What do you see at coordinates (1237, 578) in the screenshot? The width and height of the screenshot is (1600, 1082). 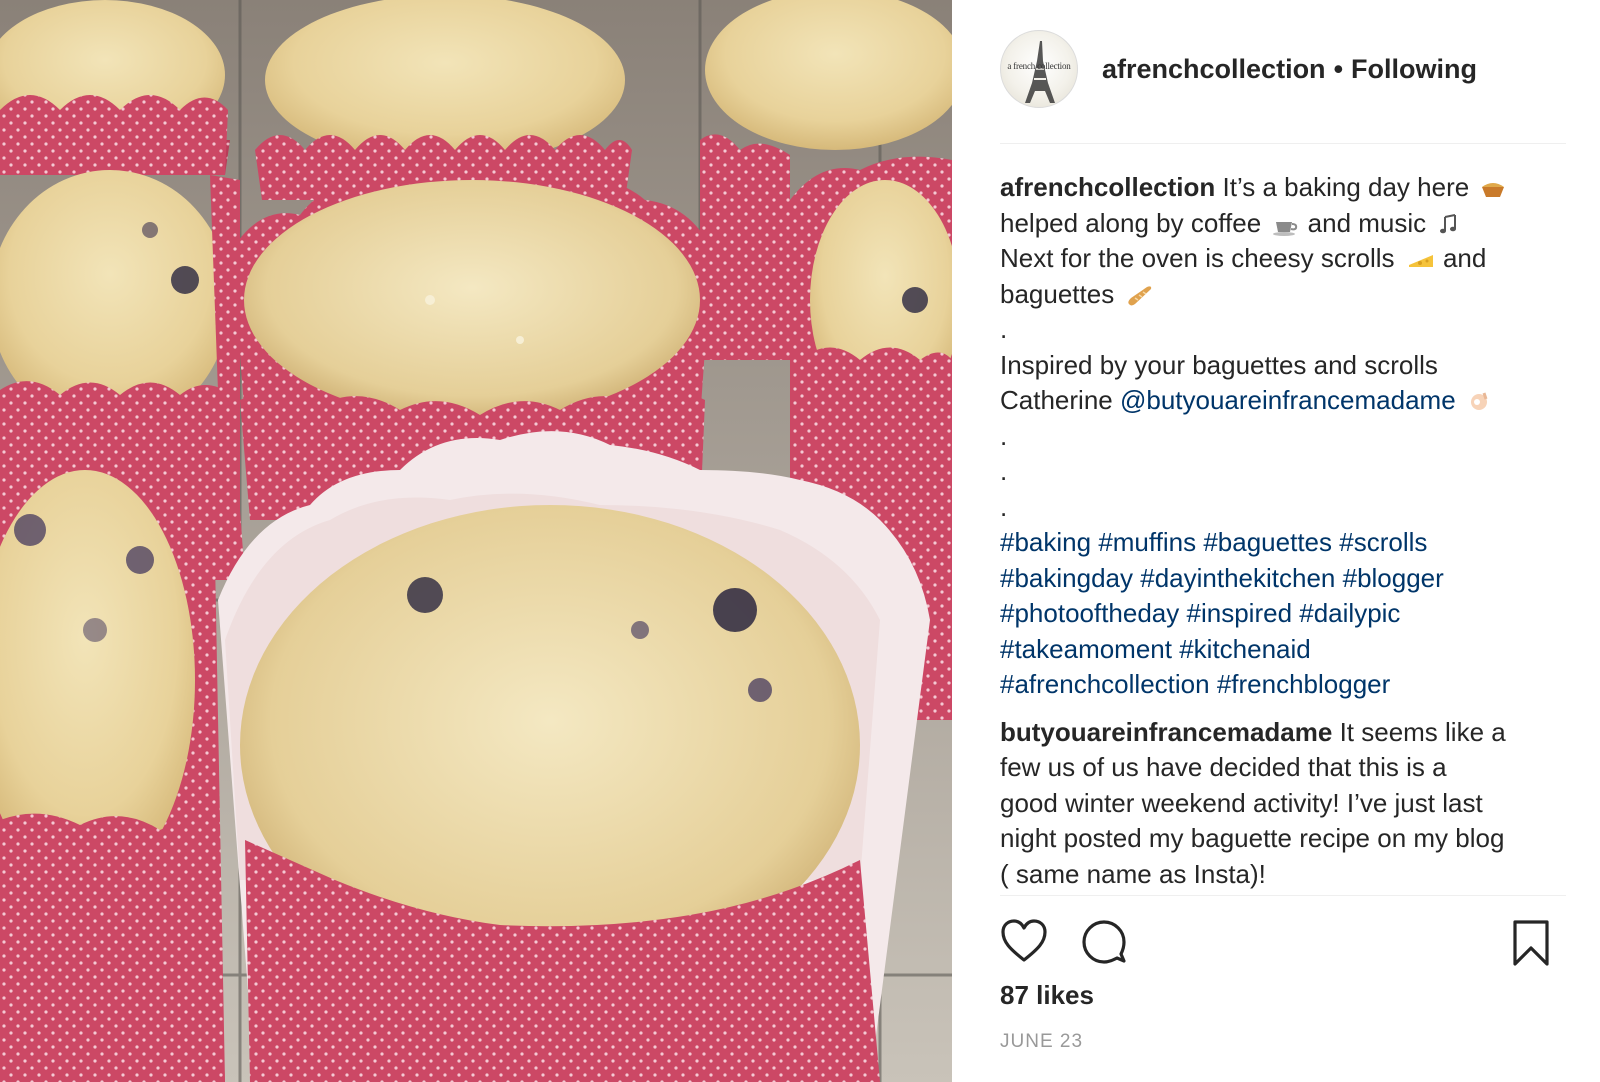 I see `hashtag-link: #dayinthekitchen` at bounding box center [1237, 578].